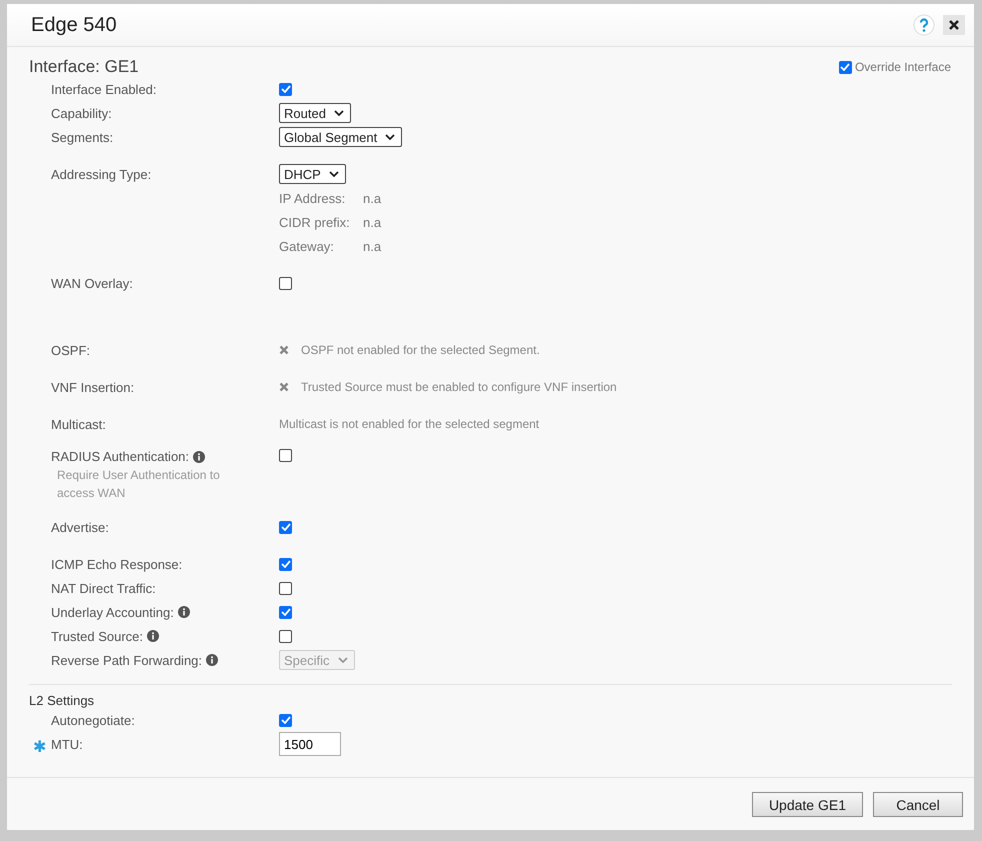 The image size is (982, 841). What do you see at coordinates (918, 804) in the screenshot?
I see `dialog-button: Cancel` at bounding box center [918, 804].